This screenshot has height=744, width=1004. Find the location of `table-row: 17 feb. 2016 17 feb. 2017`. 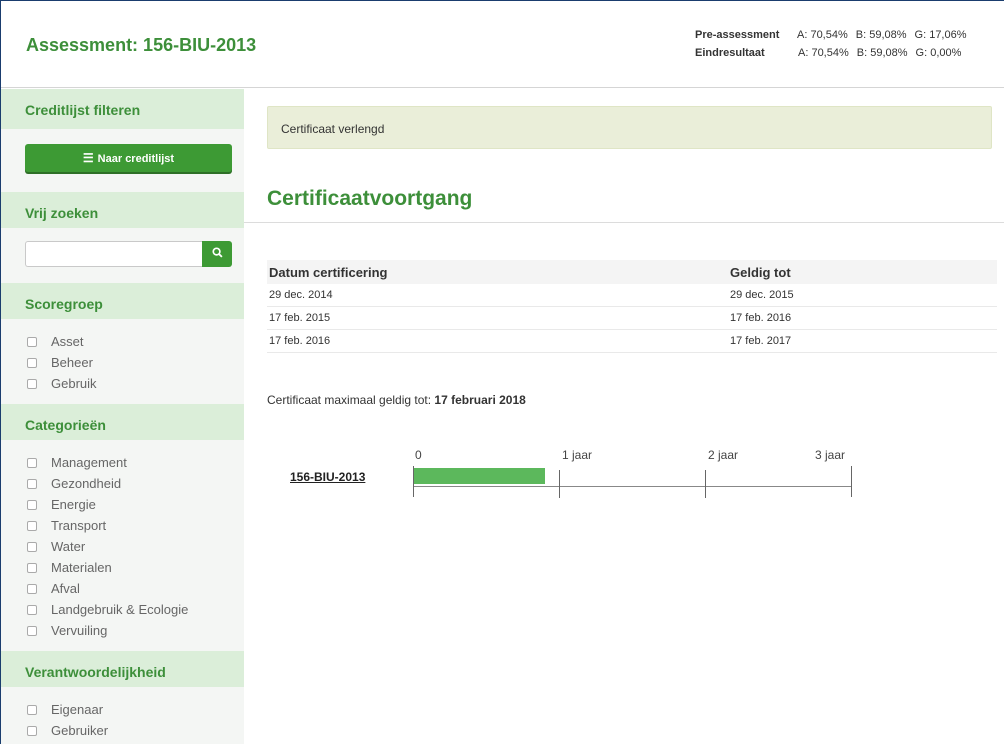

table-row: 17 feb. 2016 17 feb. 2017 is located at coordinates (632, 341).